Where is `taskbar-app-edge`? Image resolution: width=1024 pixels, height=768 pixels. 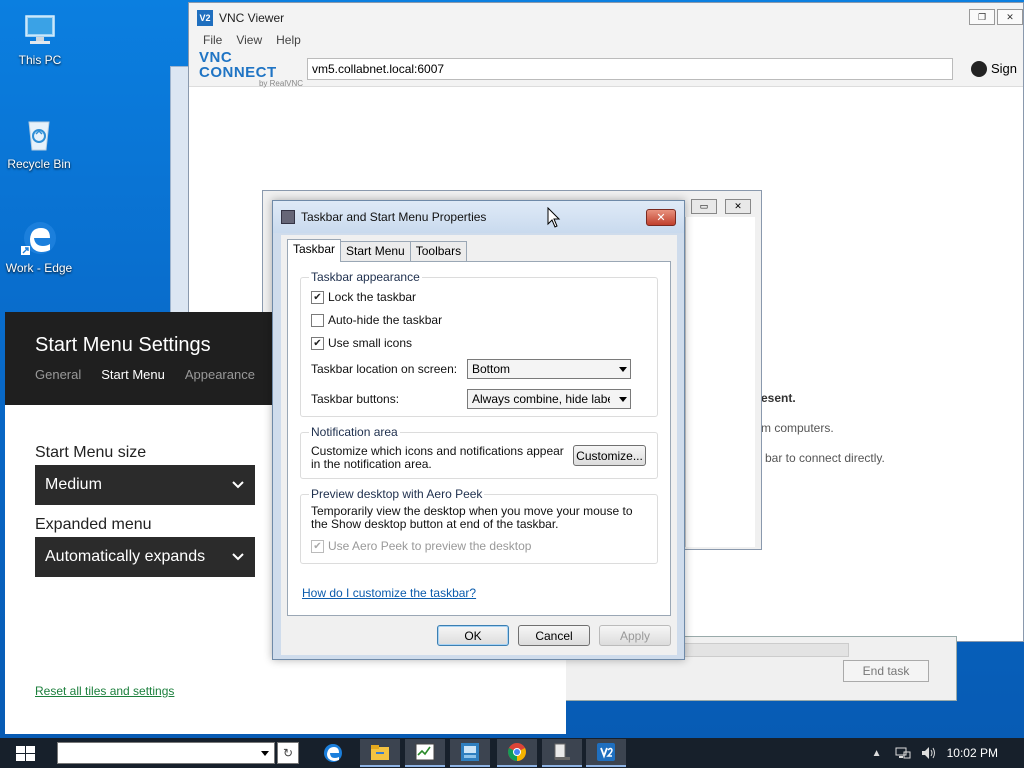 taskbar-app-edge is located at coordinates (333, 753).